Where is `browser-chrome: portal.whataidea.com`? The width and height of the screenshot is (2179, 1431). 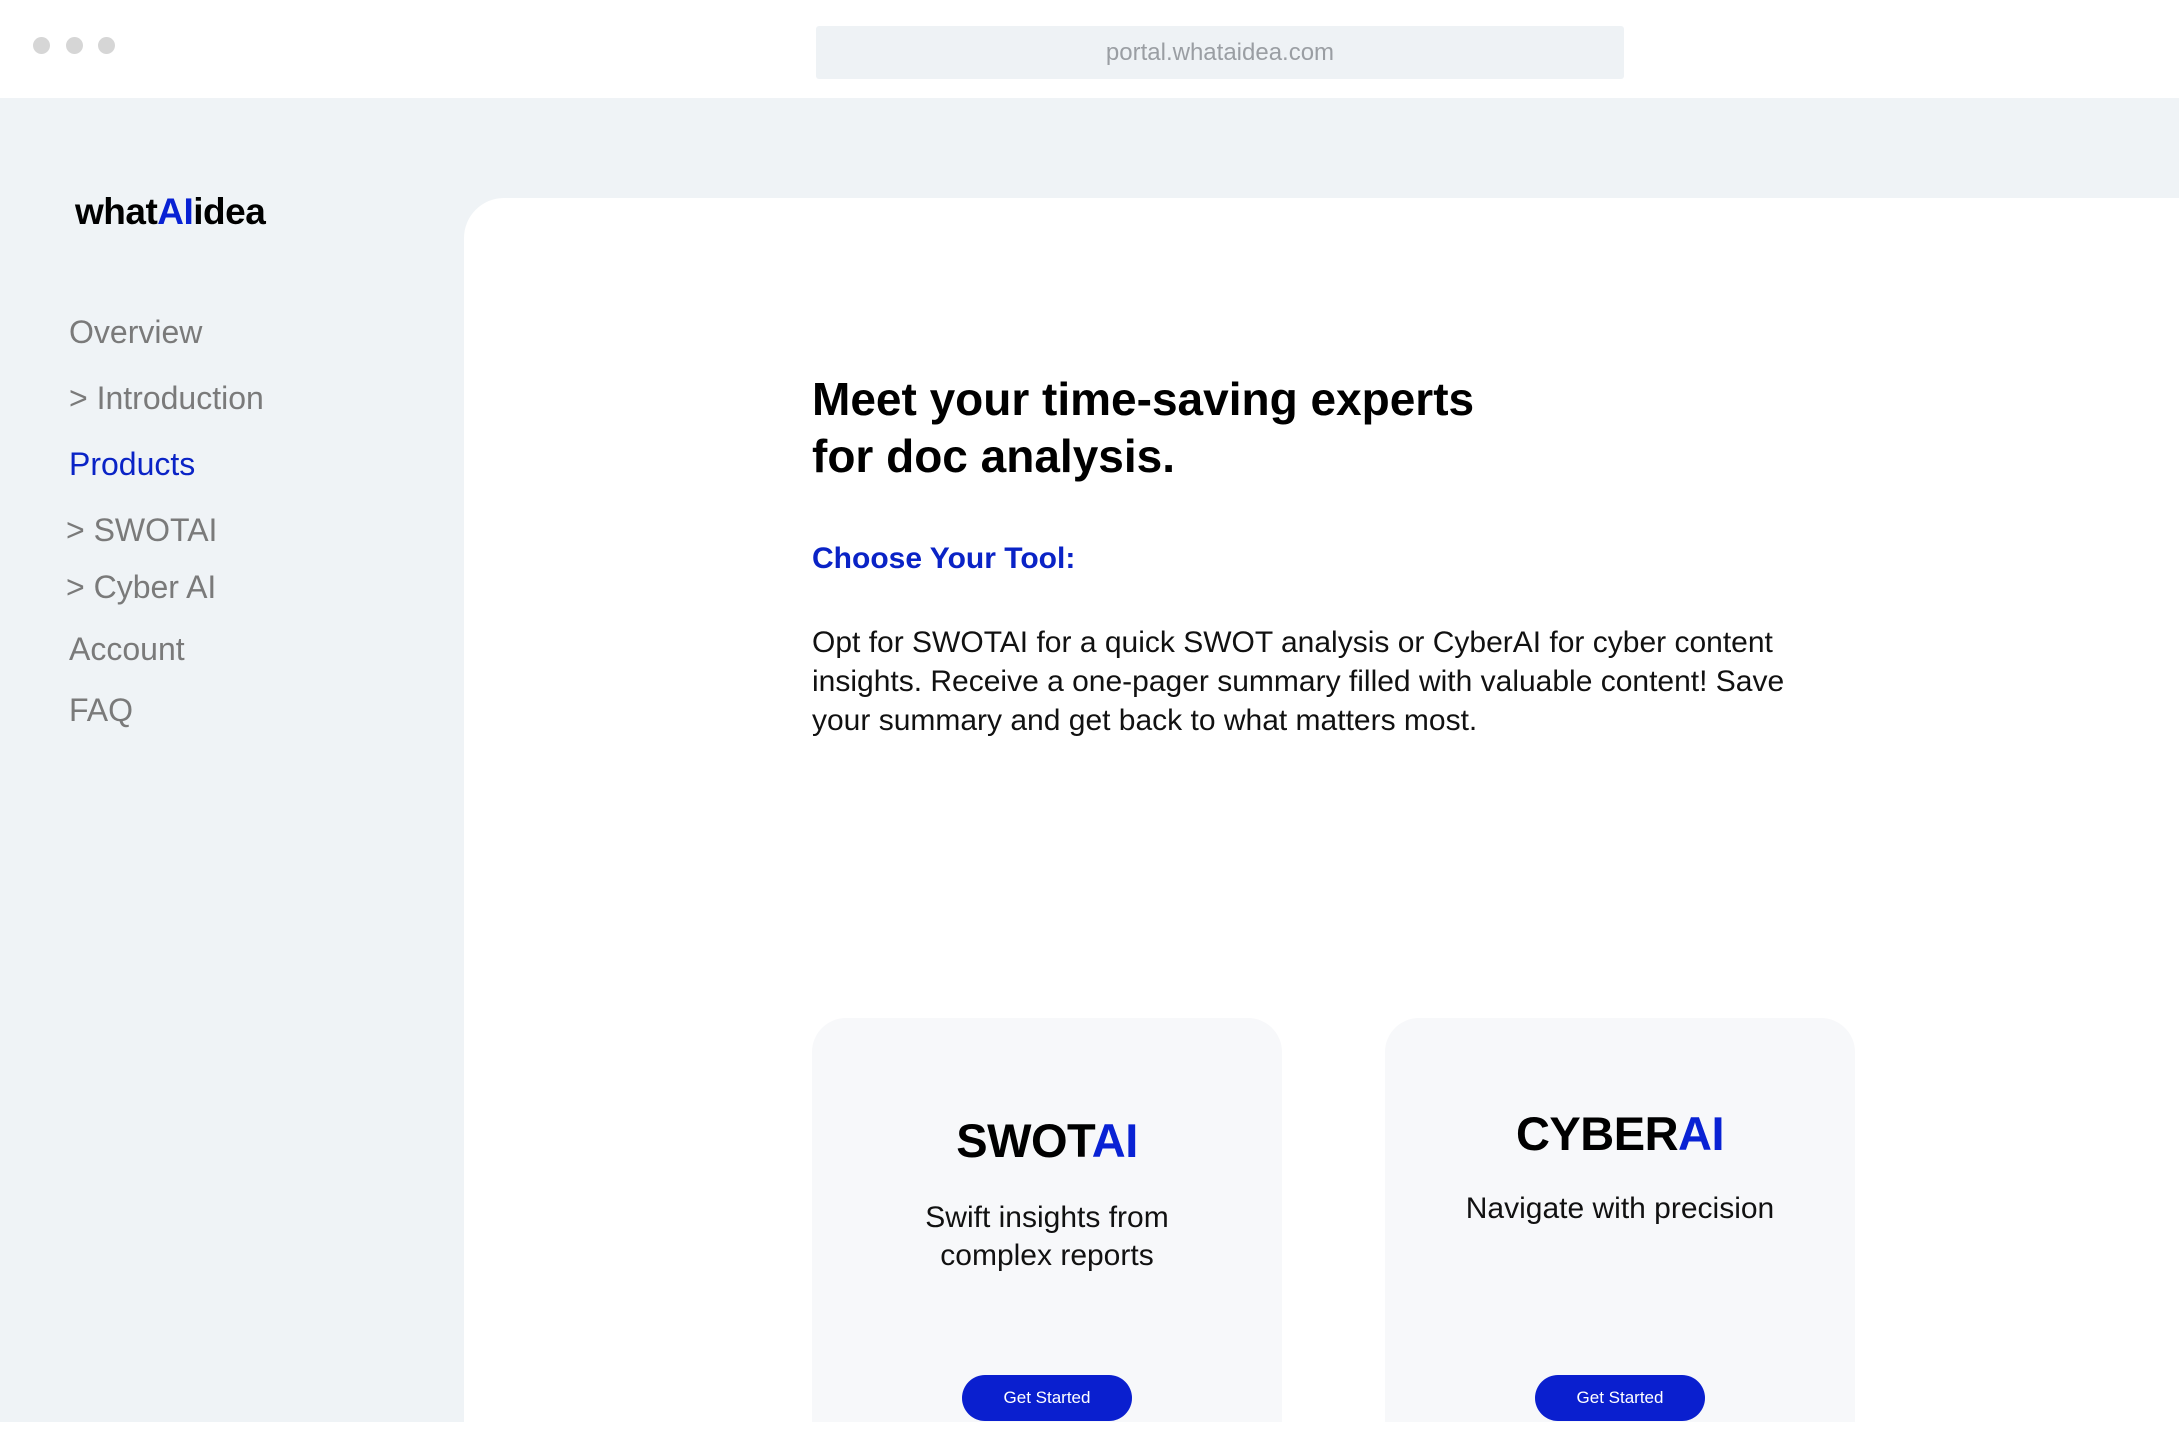
browser-chrome: portal.whataidea.com is located at coordinates (1089, 49).